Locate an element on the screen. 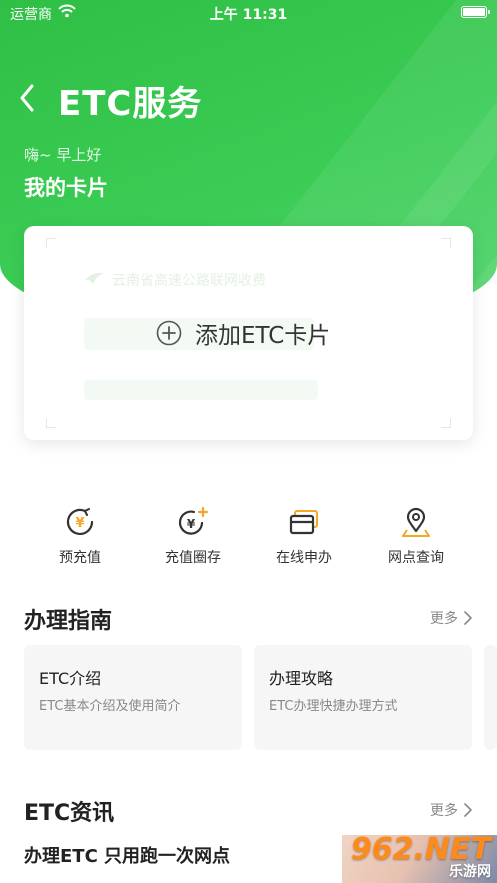 This screenshot has height=883, width=497. greeting-text: 嗨~ 早上好 is located at coordinates (63, 155).